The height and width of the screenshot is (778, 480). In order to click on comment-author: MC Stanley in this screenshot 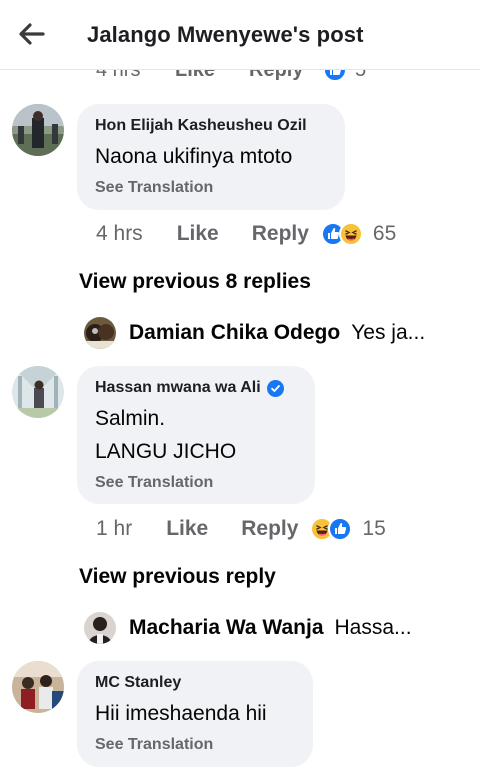, I will do `click(195, 683)`.